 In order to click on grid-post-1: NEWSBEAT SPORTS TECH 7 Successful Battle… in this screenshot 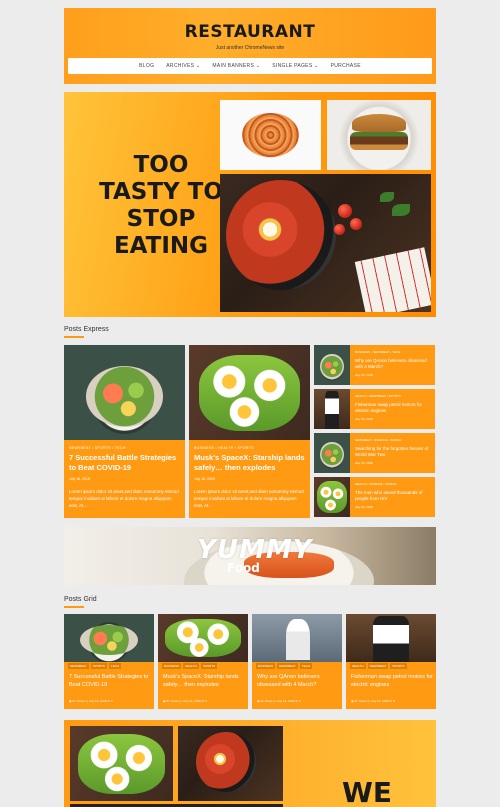, I will do `click(109, 661)`.